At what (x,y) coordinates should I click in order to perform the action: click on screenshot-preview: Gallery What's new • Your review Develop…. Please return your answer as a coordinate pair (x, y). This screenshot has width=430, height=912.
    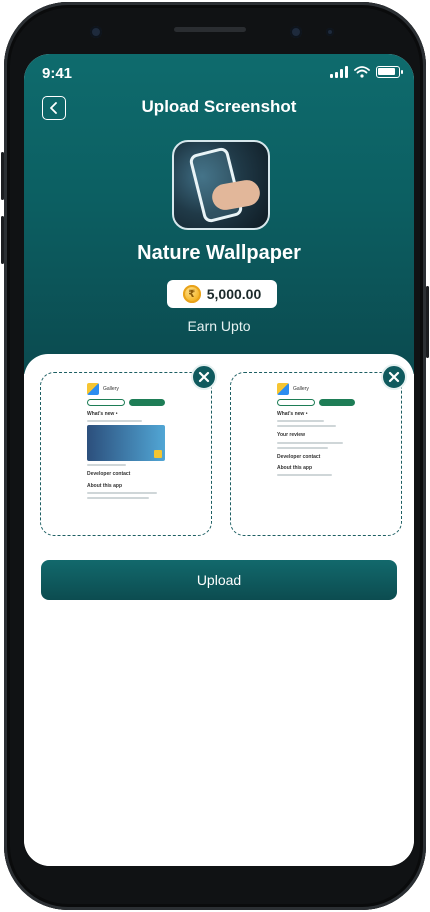
    Looking at the image, I should click on (316, 429).